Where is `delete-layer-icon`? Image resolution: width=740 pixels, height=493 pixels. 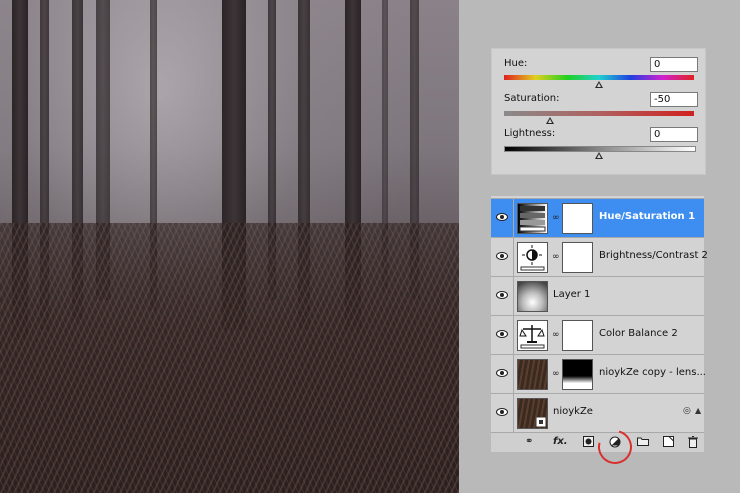
delete-layer-icon is located at coordinates (693, 442).